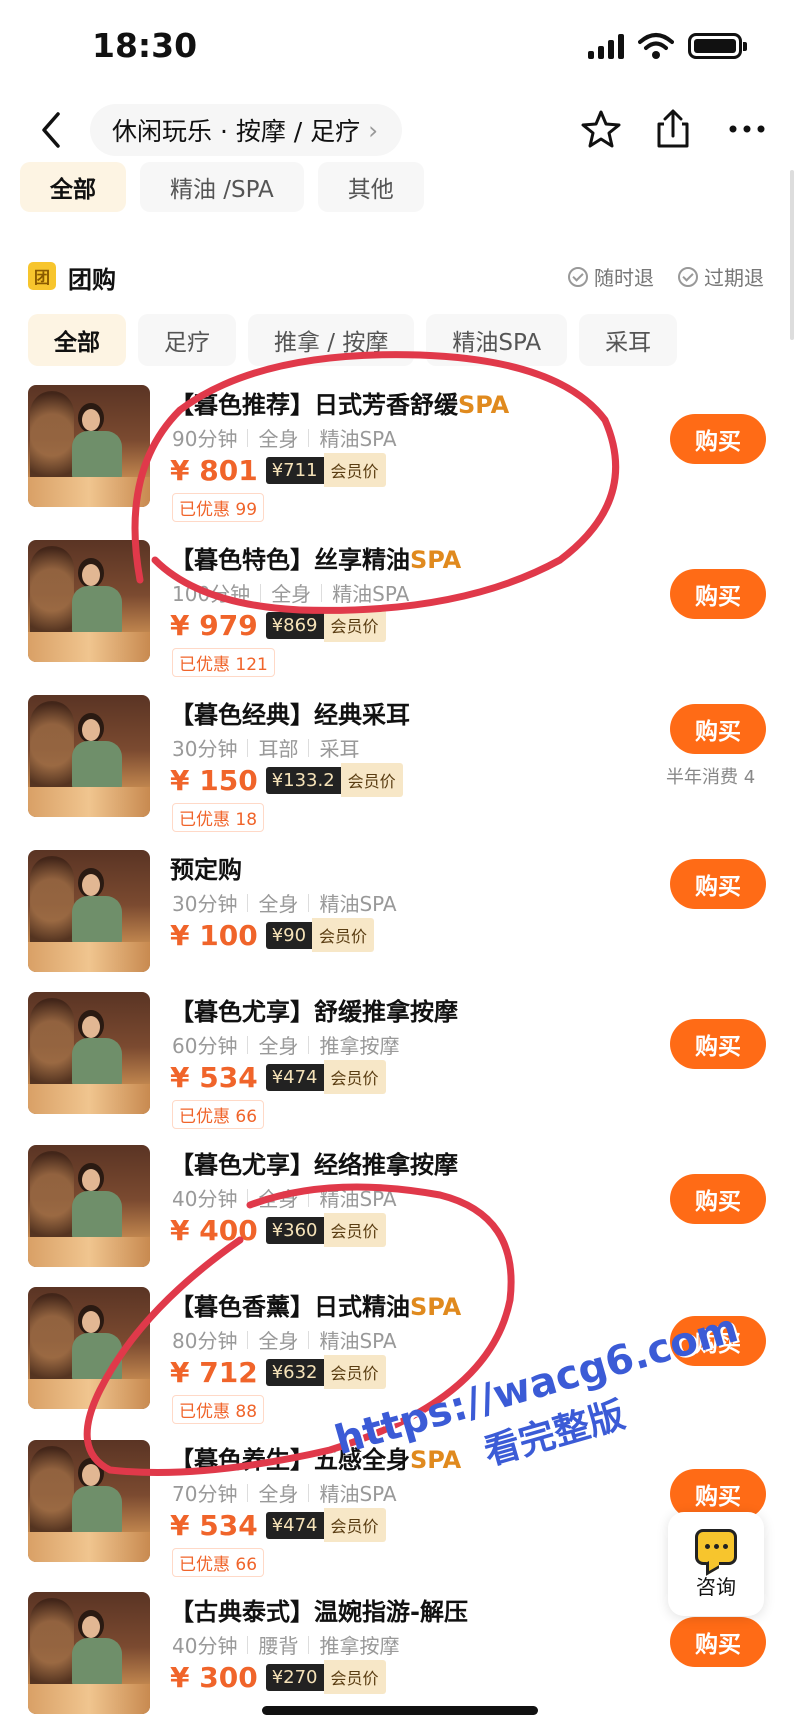  What do you see at coordinates (205, 749) in the screenshot?
I see `deal-duration: 30分钟` at bounding box center [205, 749].